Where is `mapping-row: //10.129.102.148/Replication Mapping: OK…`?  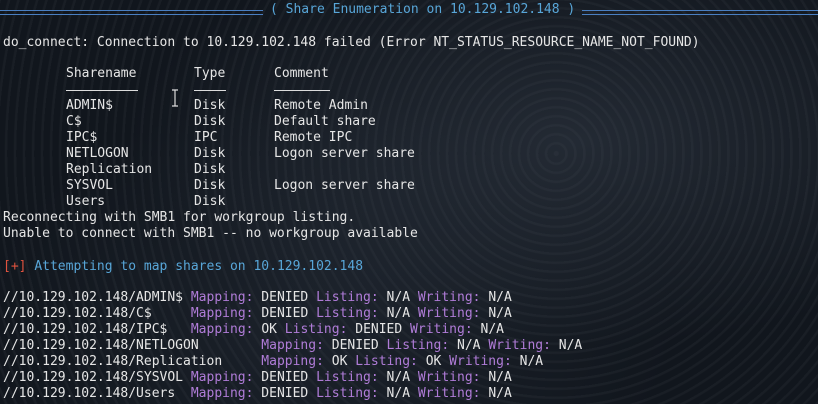 mapping-row: //10.129.102.148/Replication Mapping: OK… is located at coordinates (273, 362).